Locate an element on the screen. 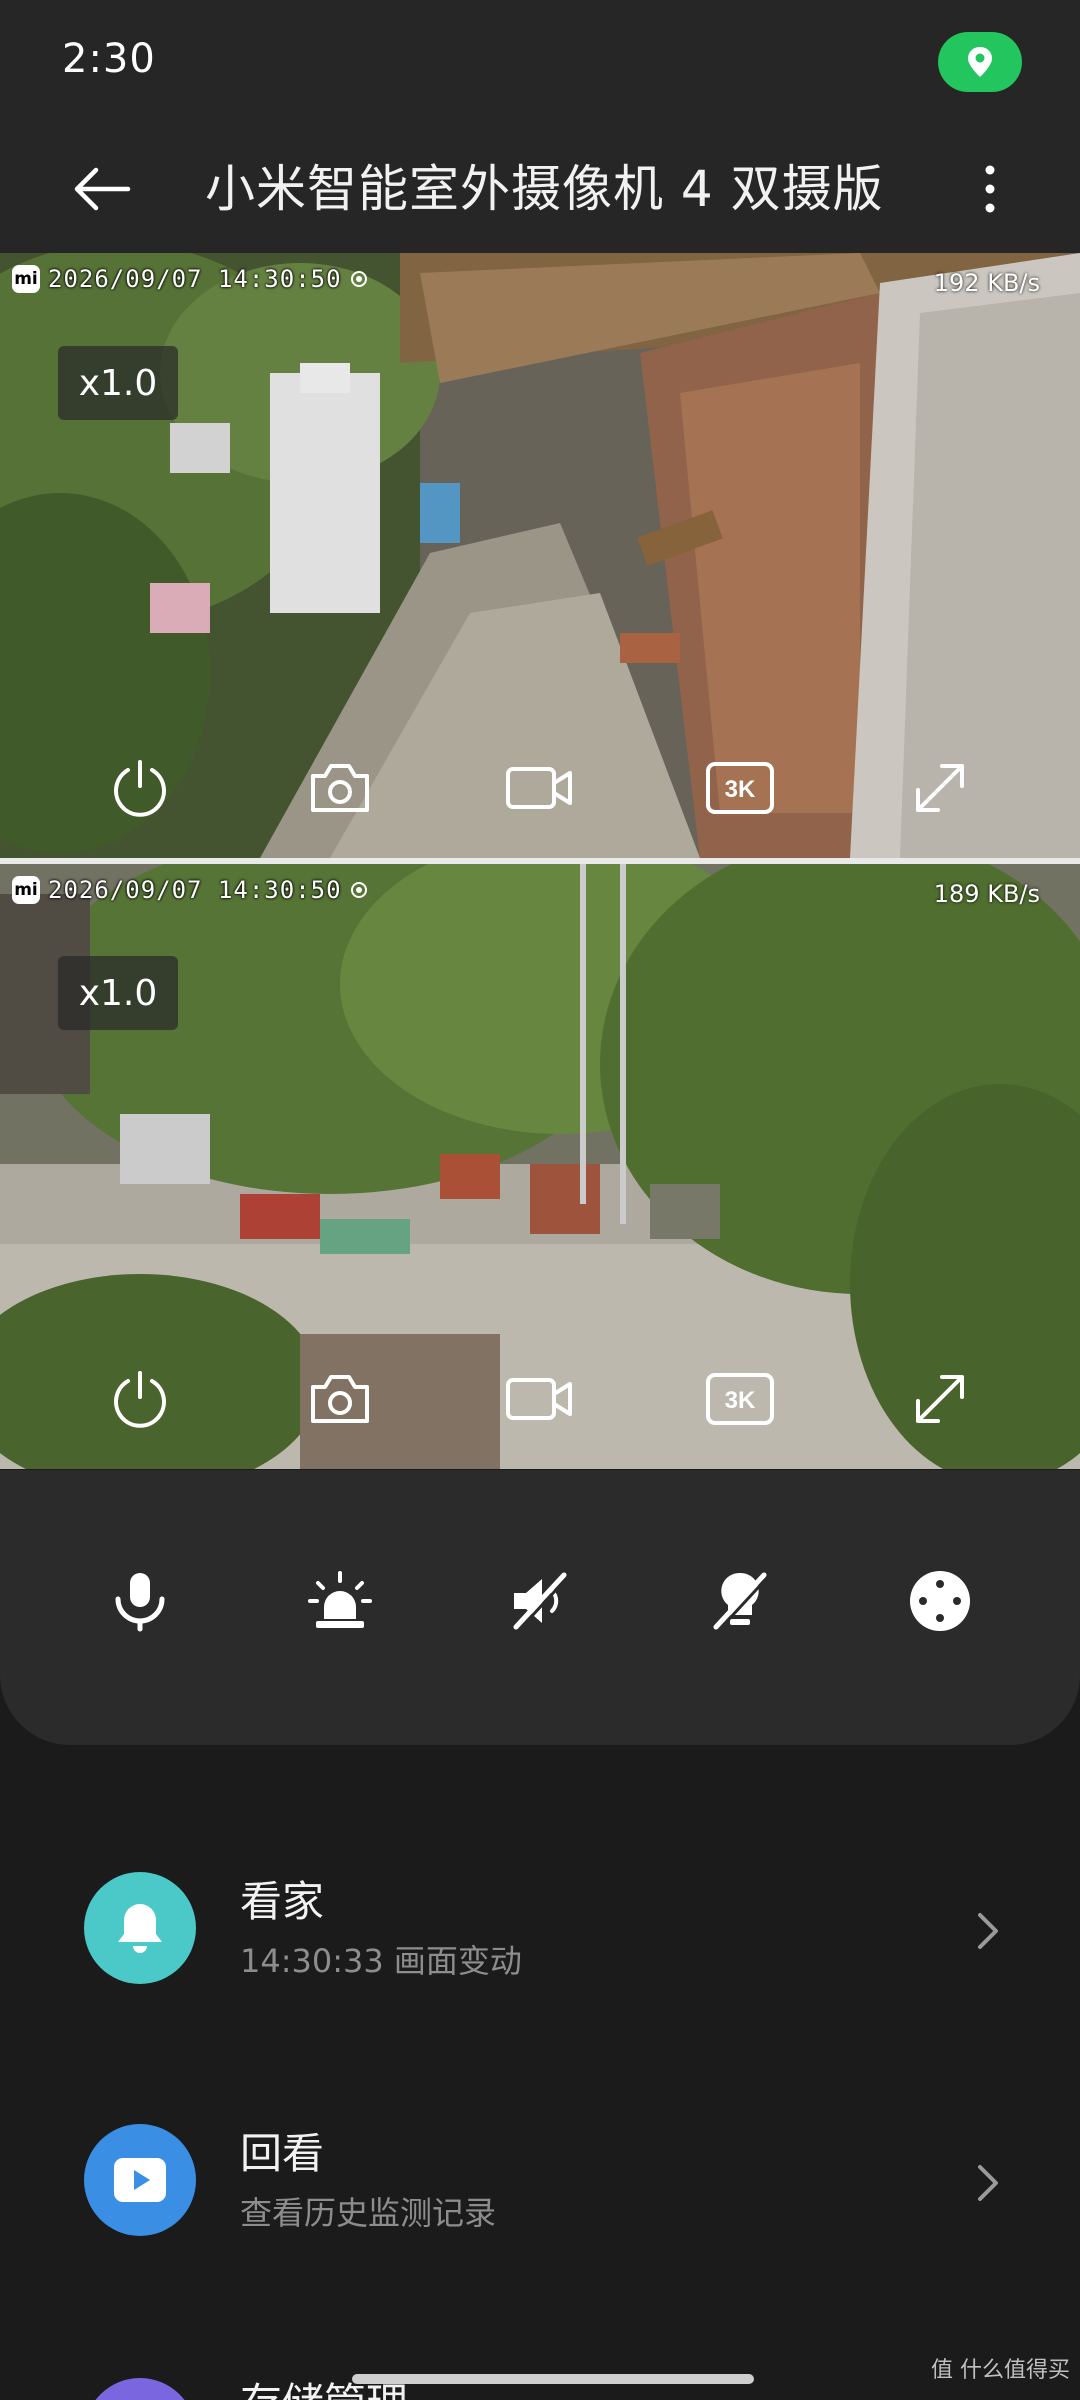 The width and height of the screenshot is (1080, 2400). alarm-button is located at coordinates (340, 1601).